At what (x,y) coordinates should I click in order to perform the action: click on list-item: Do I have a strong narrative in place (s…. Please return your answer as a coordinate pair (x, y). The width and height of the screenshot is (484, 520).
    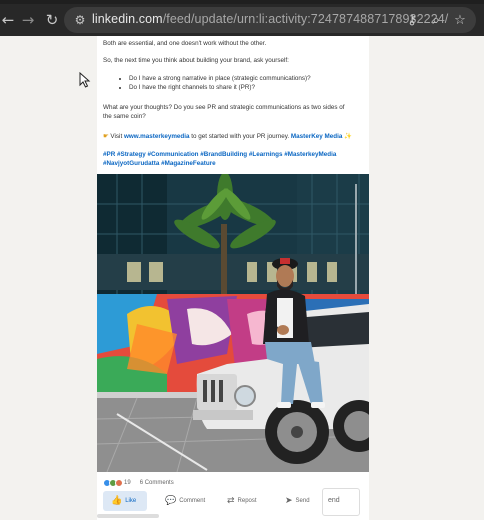
    Looking at the image, I should click on (215, 79).